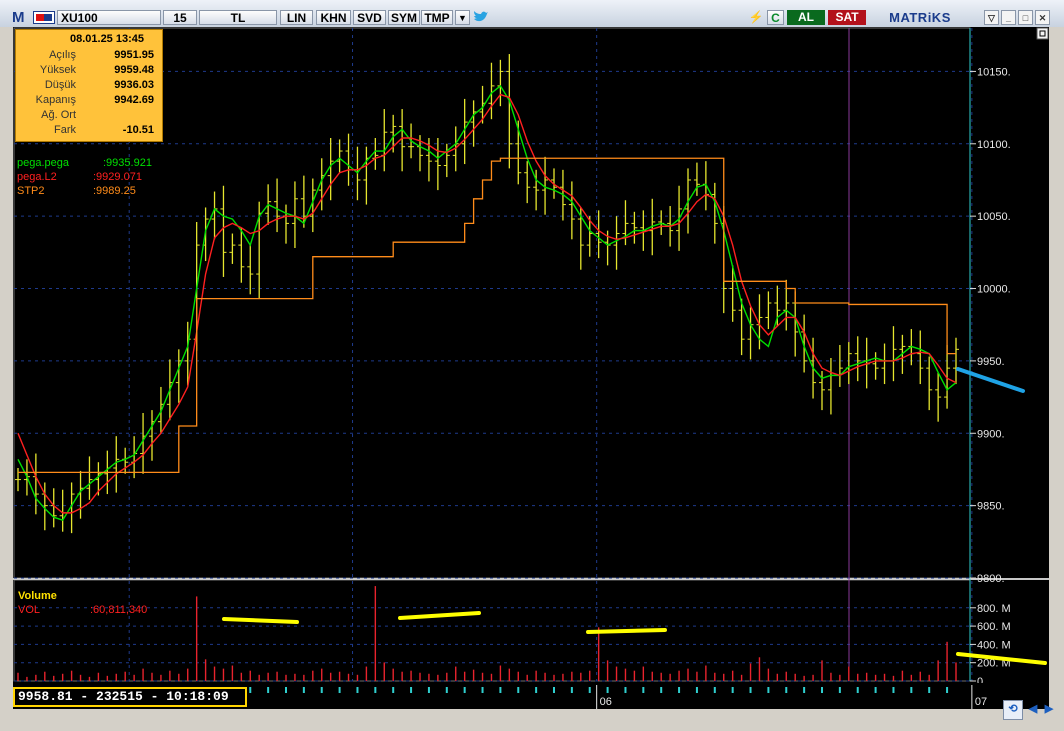 The width and height of the screenshot is (1064, 731). Describe the element at coordinates (130, 697) in the screenshot. I see `status-readout: 9958.81 - 232515 - 10:18:09` at that location.